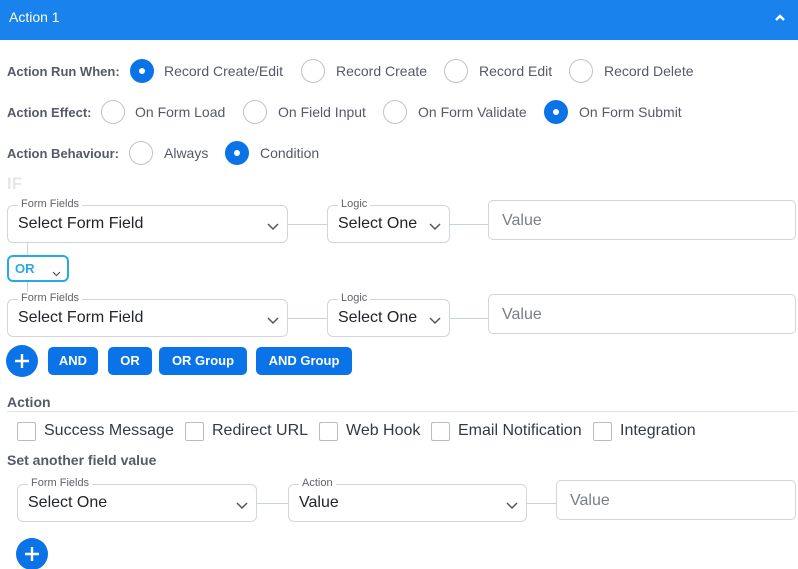 Image resolution: width=798 pixels, height=569 pixels. I want to click on radio-record-edit, so click(456, 71).